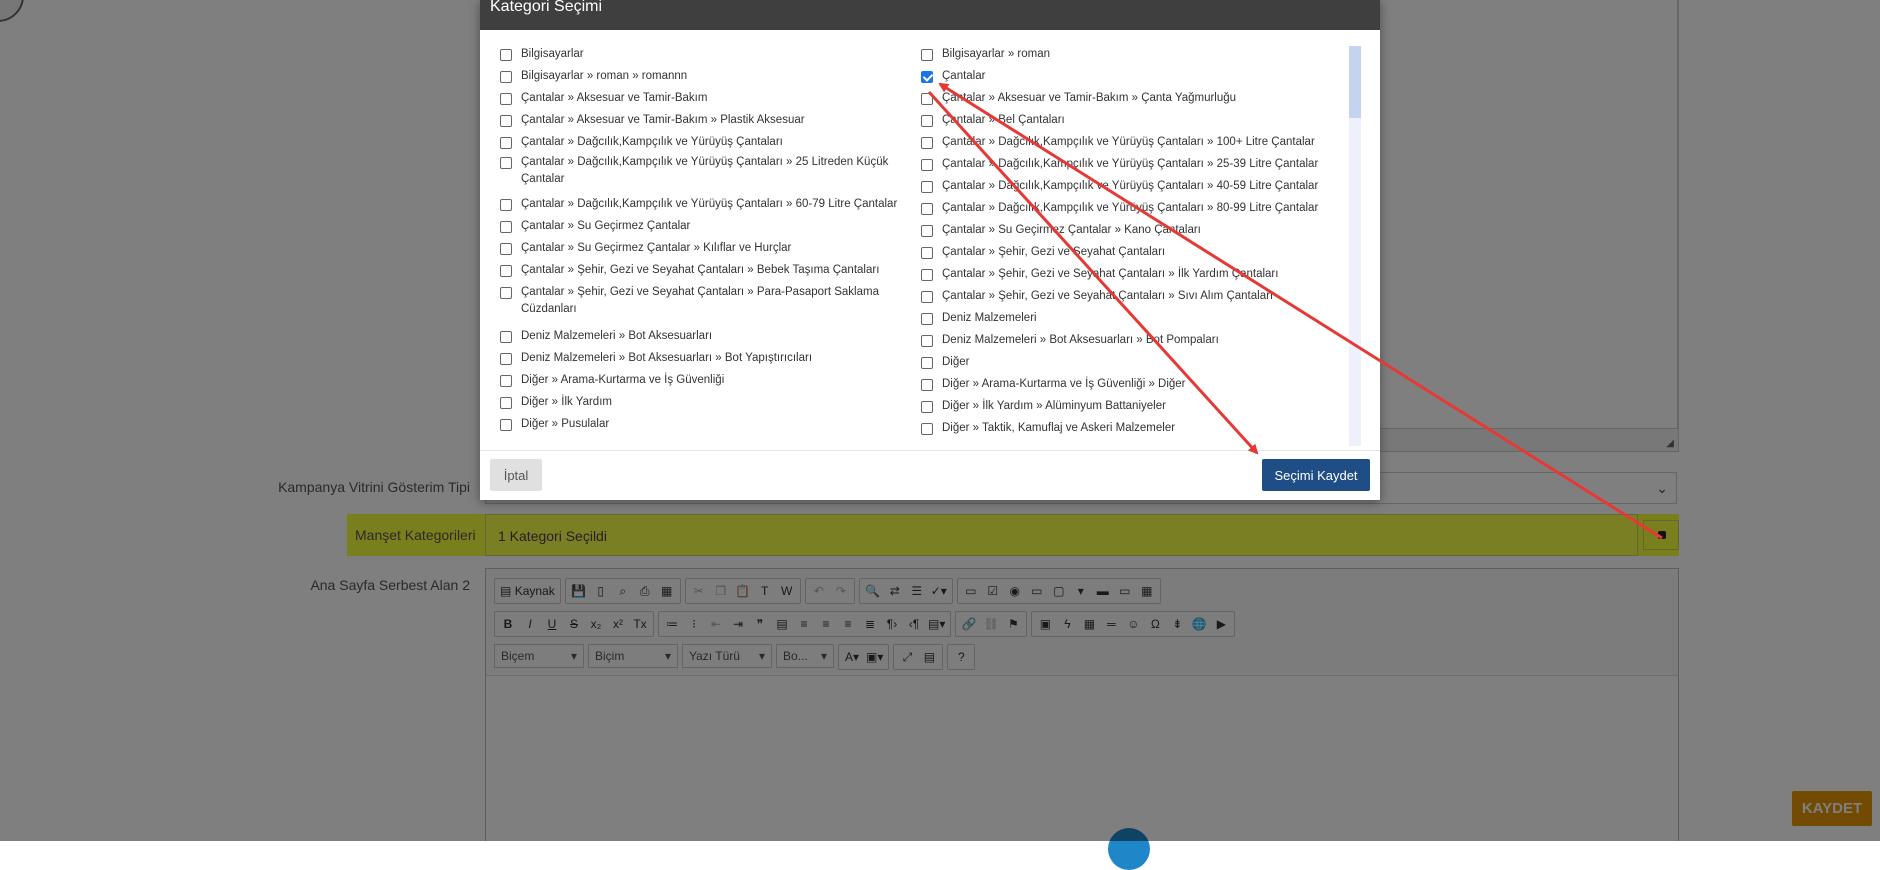  What do you see at coordinates (930, 15) in the screenshot?
I see `modal-header: Kategori Seçimi` at bounding box center [930, 15].